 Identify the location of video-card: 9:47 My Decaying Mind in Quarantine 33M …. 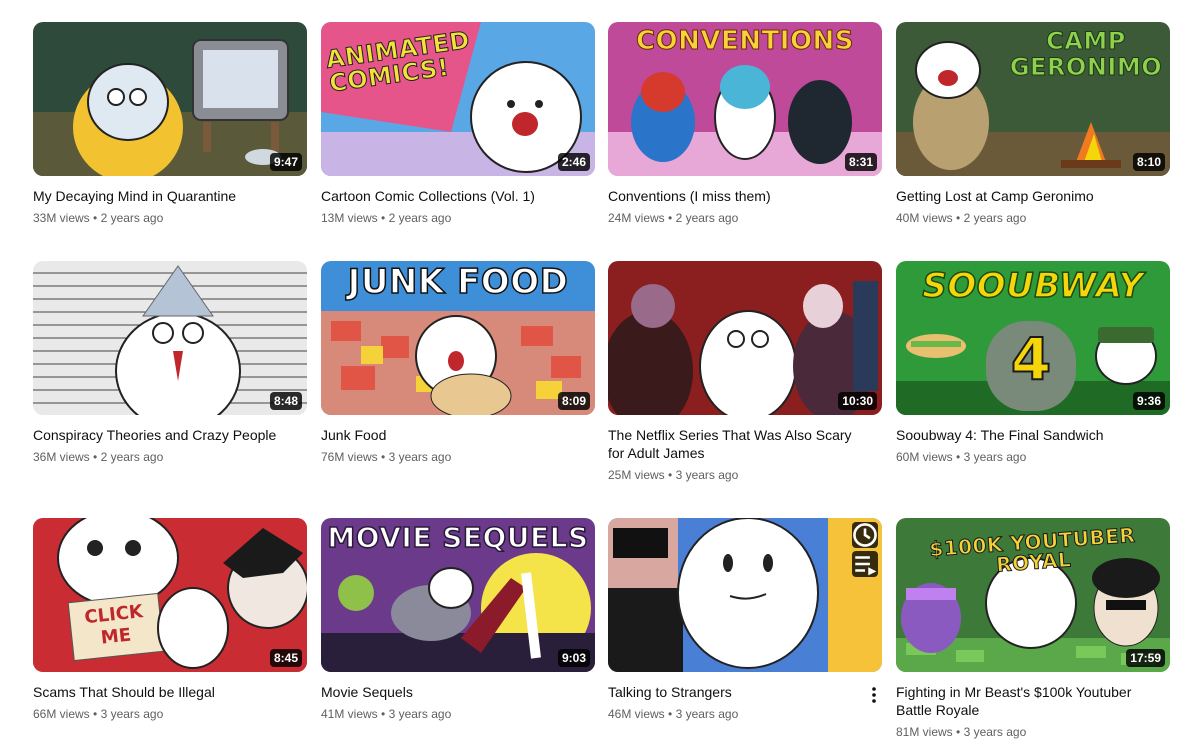
(170, 124).